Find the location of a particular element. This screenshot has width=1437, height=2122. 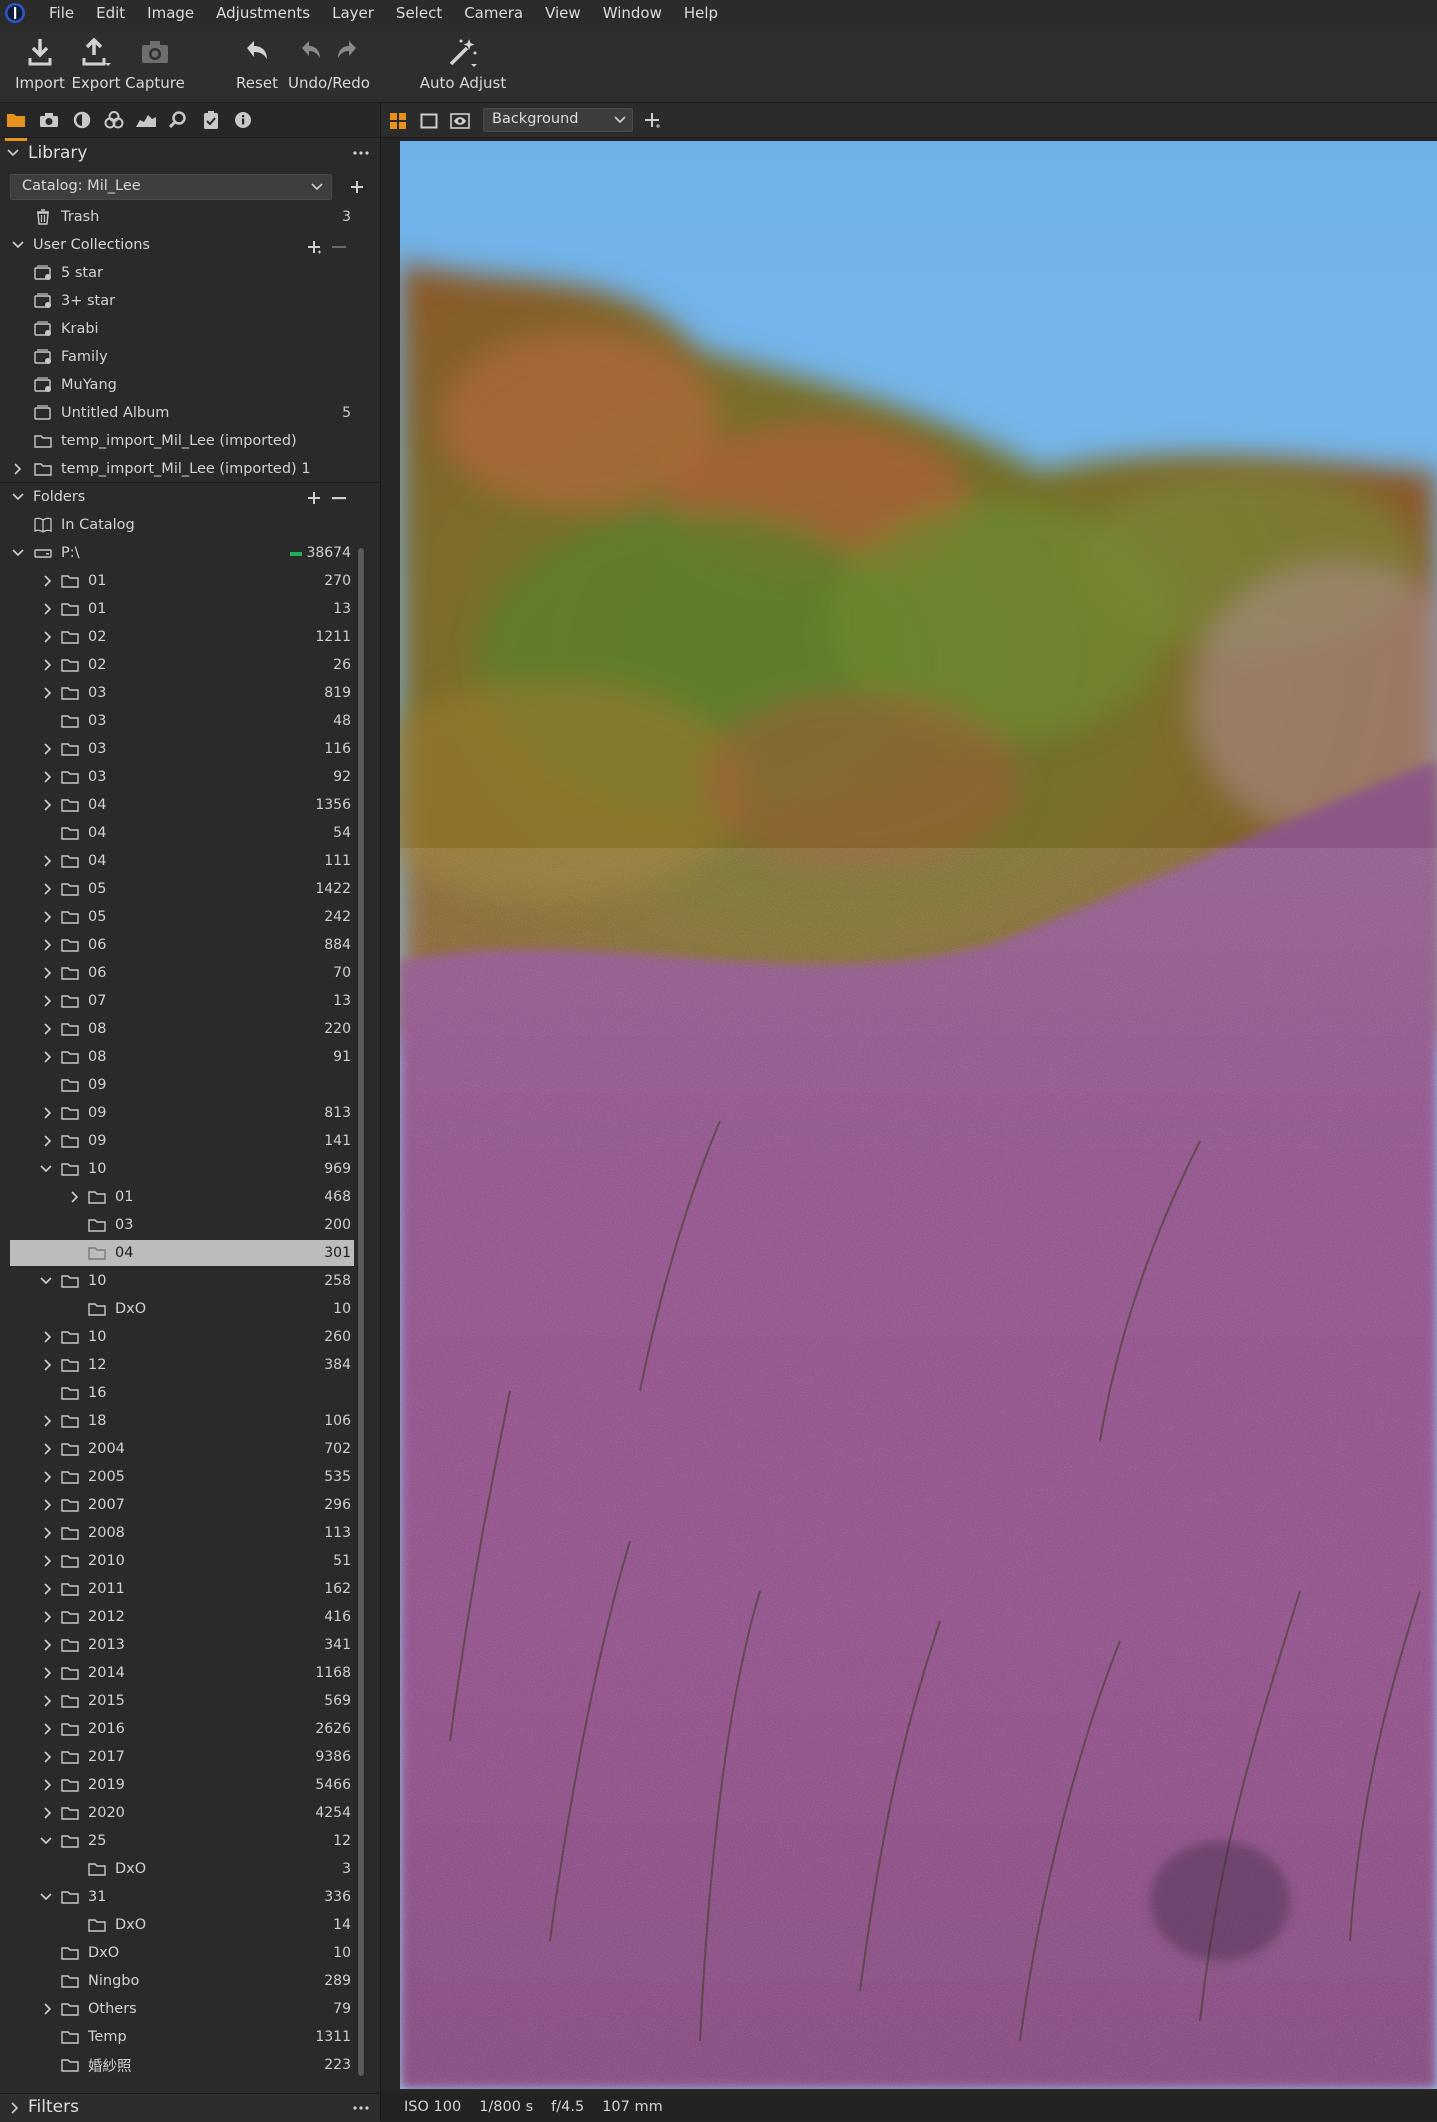

add-catalog-icon is located at coordinates (357, 187).